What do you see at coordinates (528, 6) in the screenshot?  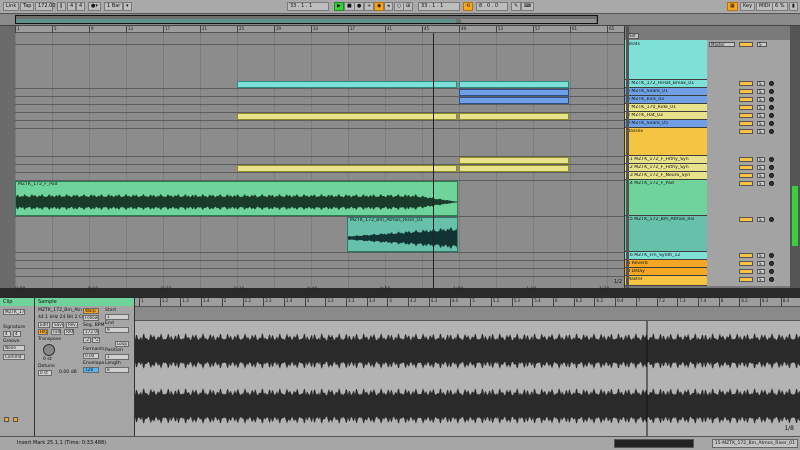 I see `key-map-icon: ⌨` at bounding box center [528, 6].